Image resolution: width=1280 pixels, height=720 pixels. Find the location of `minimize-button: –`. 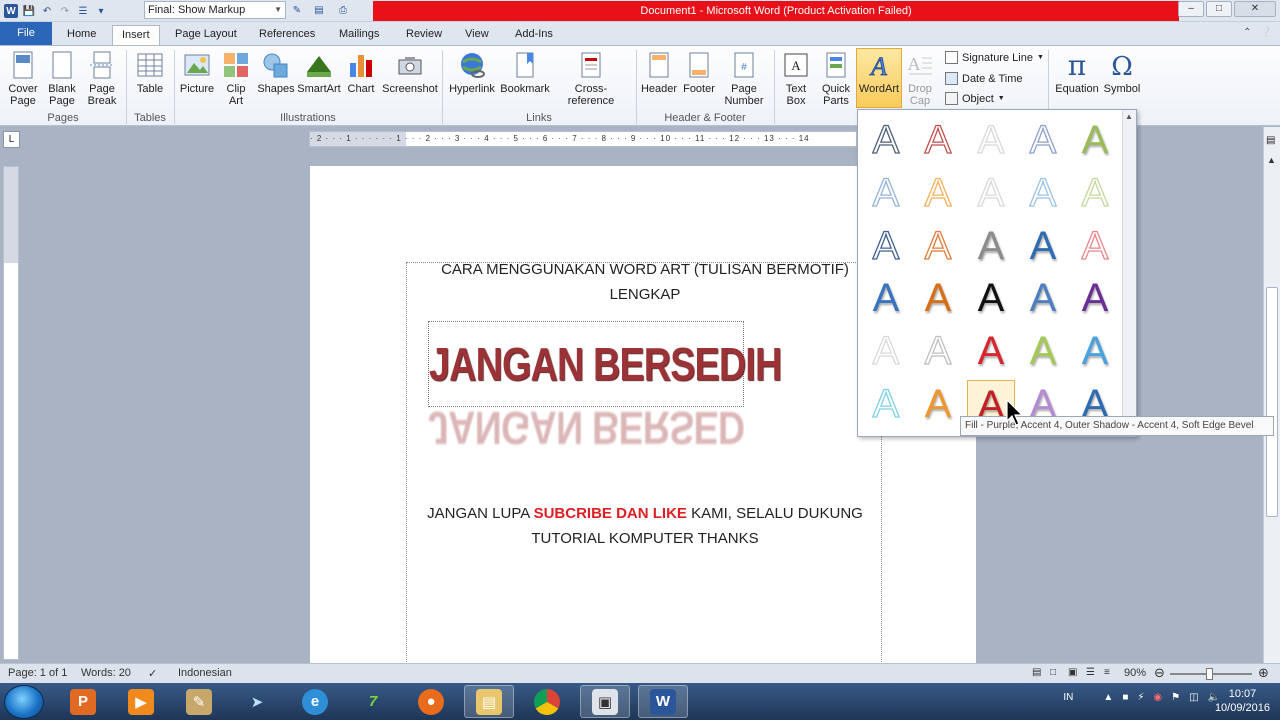

minimize-button: – is located at coordinates (1191, 9).